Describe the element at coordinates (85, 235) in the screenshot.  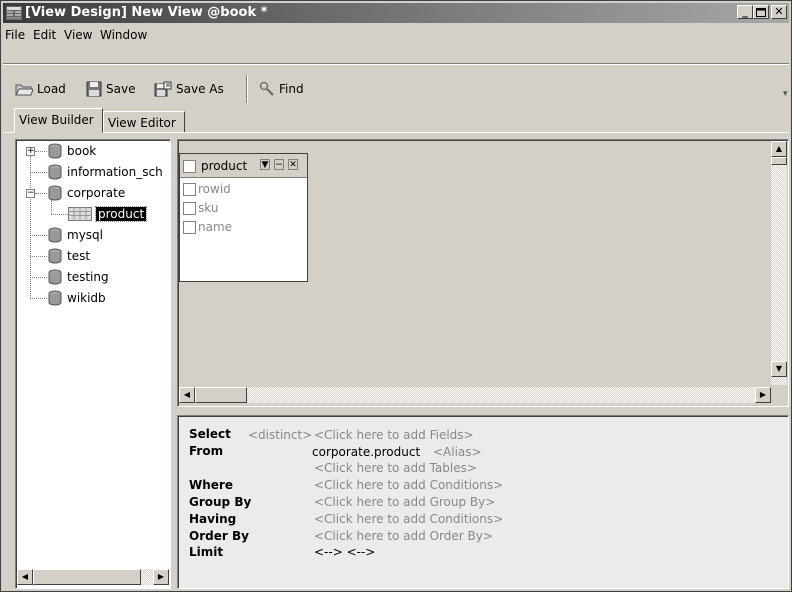
I see `tree-item-label: mysql` at that location.